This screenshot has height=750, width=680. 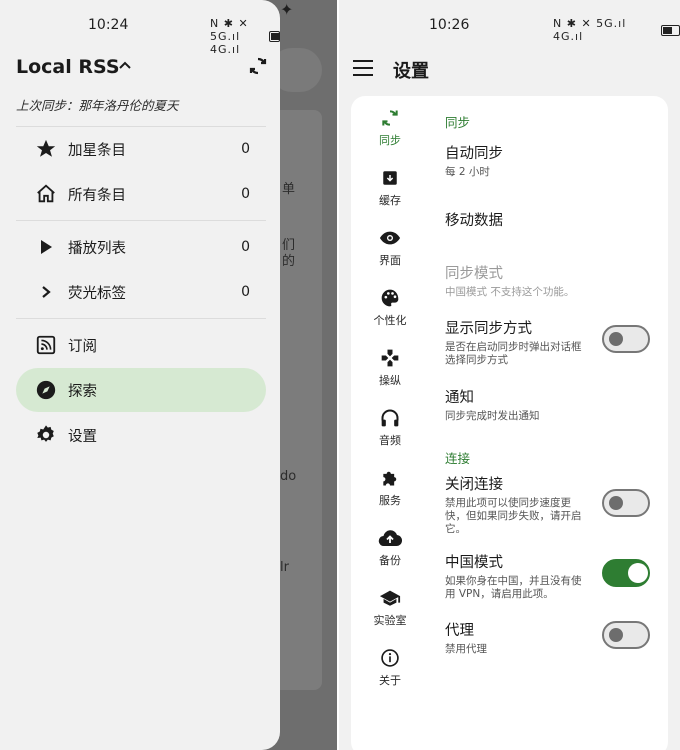 What do you see at coordinates (474, 485) in the screenshot?
I see `setting-title: 关闭连接` at bounding box center [474, 485].